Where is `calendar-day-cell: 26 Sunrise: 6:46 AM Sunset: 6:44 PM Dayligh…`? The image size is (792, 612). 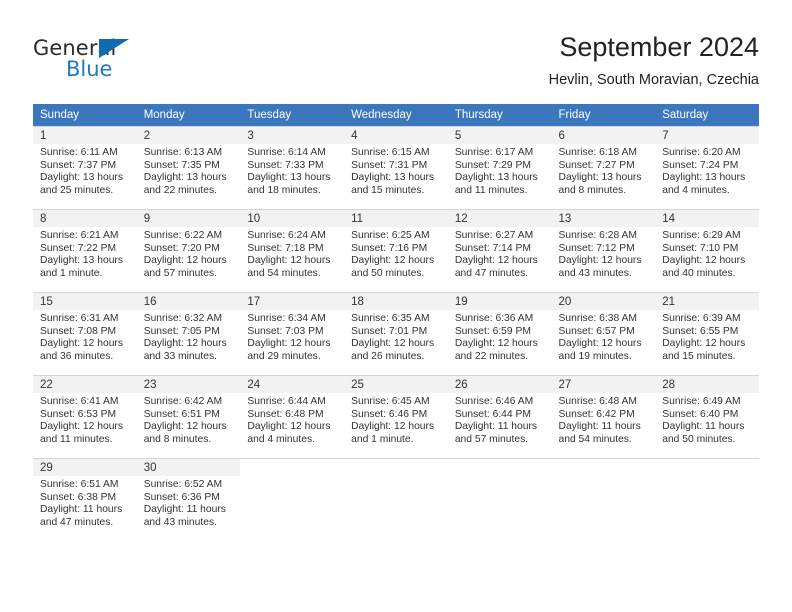 calendar-day-cell: 26 Sunrise: 6:46 AM Sunset: 6:44 PM Dayligh… is located at coordinates (499, 416).